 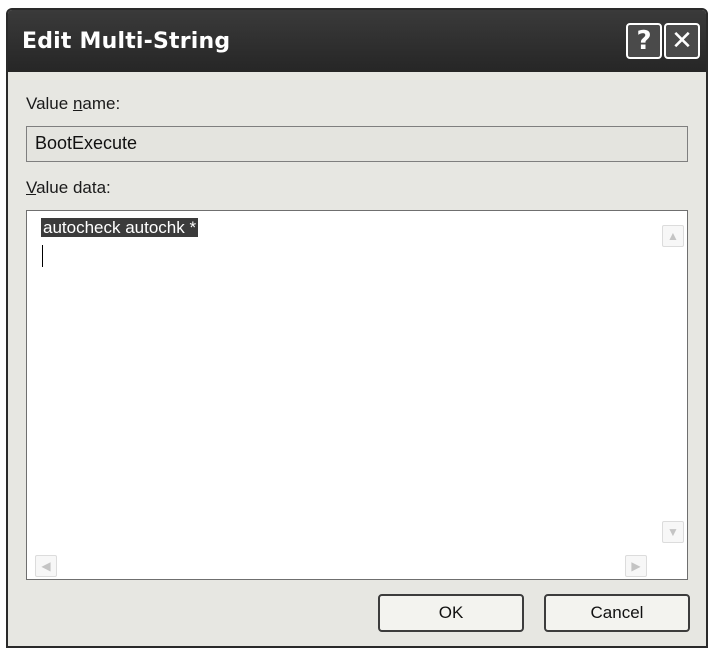 What do you see at coordinates (357, 144) in the screenshot?
I see `value-name-field: BootExecute` at bounding box center [357, 144].